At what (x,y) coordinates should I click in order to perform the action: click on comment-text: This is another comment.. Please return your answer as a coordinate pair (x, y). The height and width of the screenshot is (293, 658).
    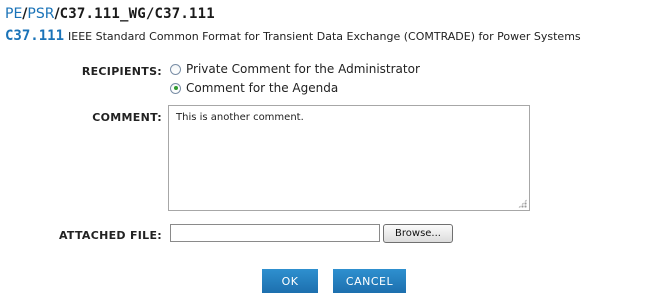
    Looking at the image, I should click on (240, 117).